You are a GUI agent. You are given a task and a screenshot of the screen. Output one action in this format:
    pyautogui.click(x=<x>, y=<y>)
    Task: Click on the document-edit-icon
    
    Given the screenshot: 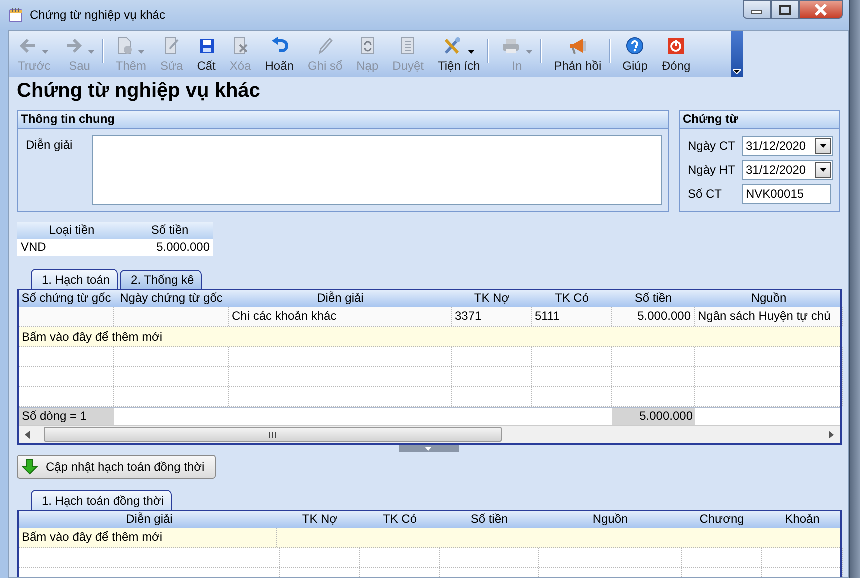 What is the action you would take?
    pyautogui.click(x=172, y=45)
    